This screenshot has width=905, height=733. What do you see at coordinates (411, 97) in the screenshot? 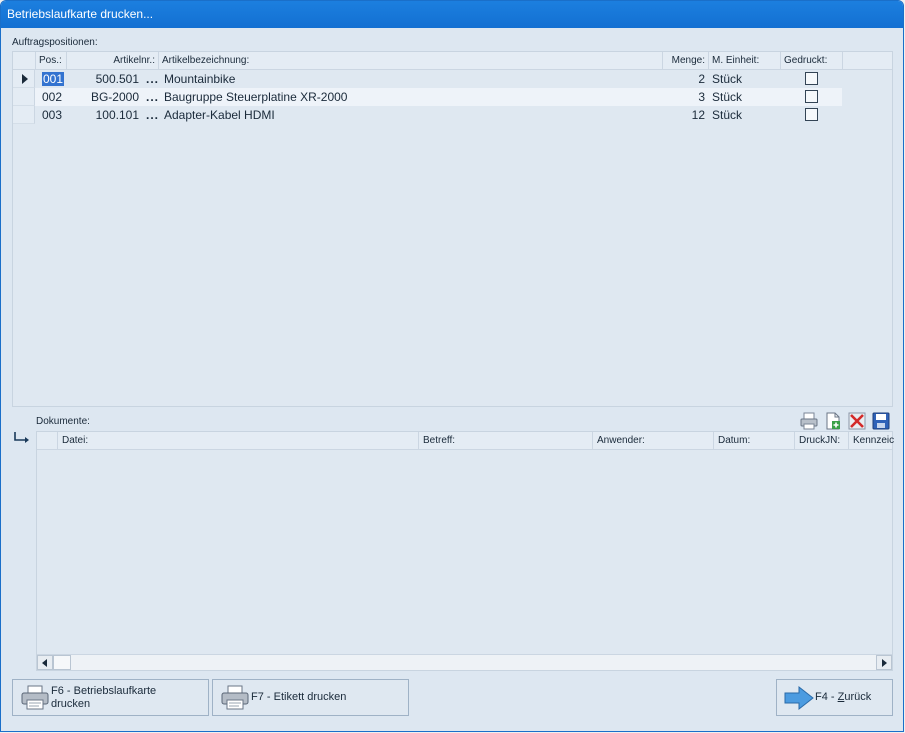
I see `row-bezeichnung: Baugruppe Steuerplatine XR-2000` at bounding box center [411, 97].